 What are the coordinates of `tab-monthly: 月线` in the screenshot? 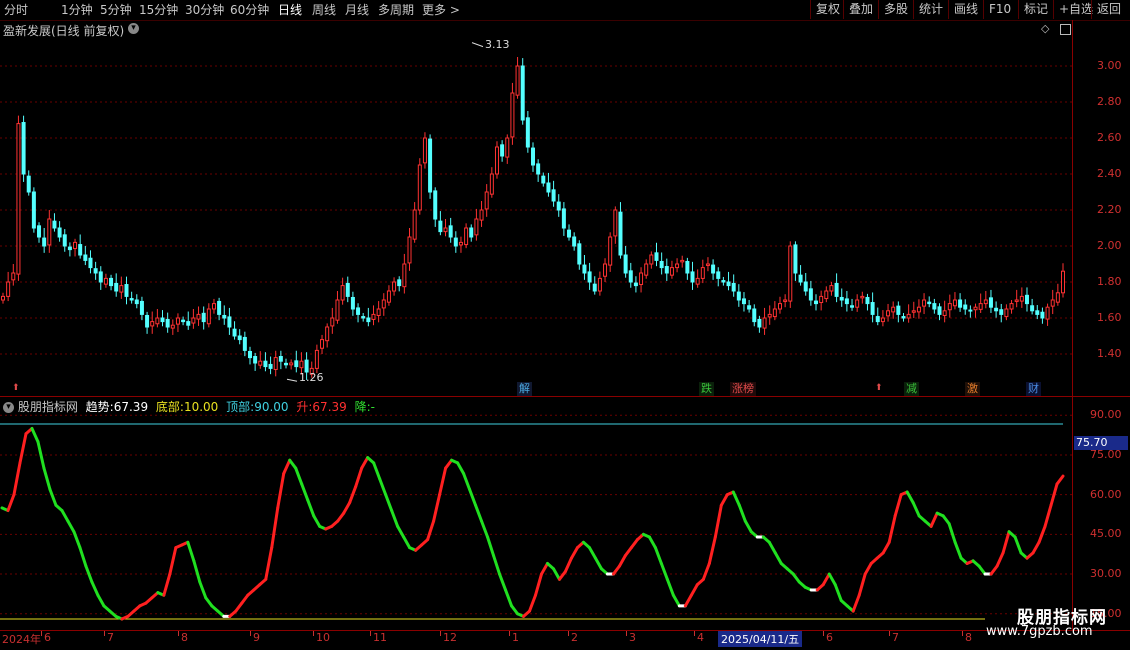 It's located at (357, 10).